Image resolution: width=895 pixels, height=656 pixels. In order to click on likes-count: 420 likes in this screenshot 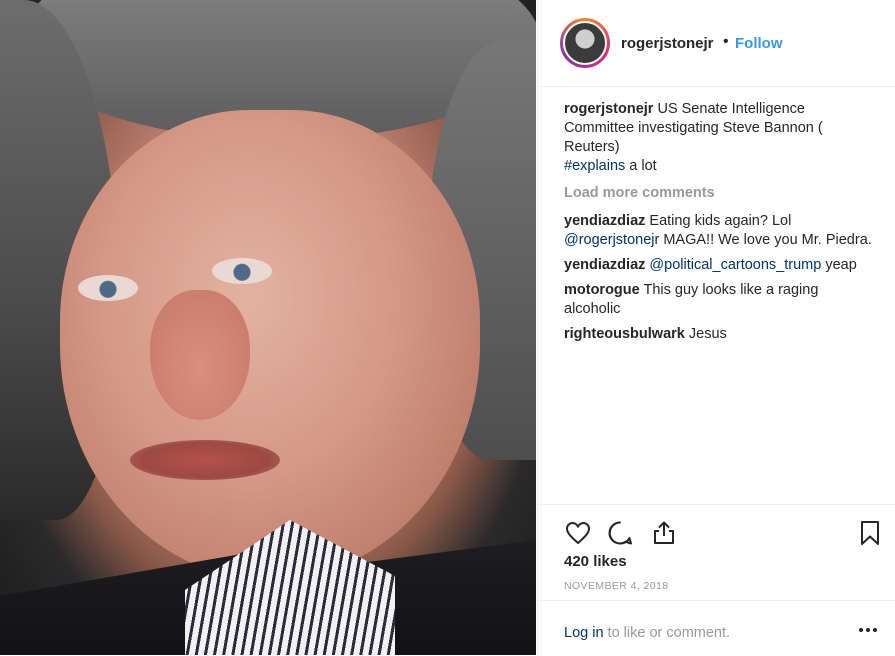, I will do `click(595, 561)`.